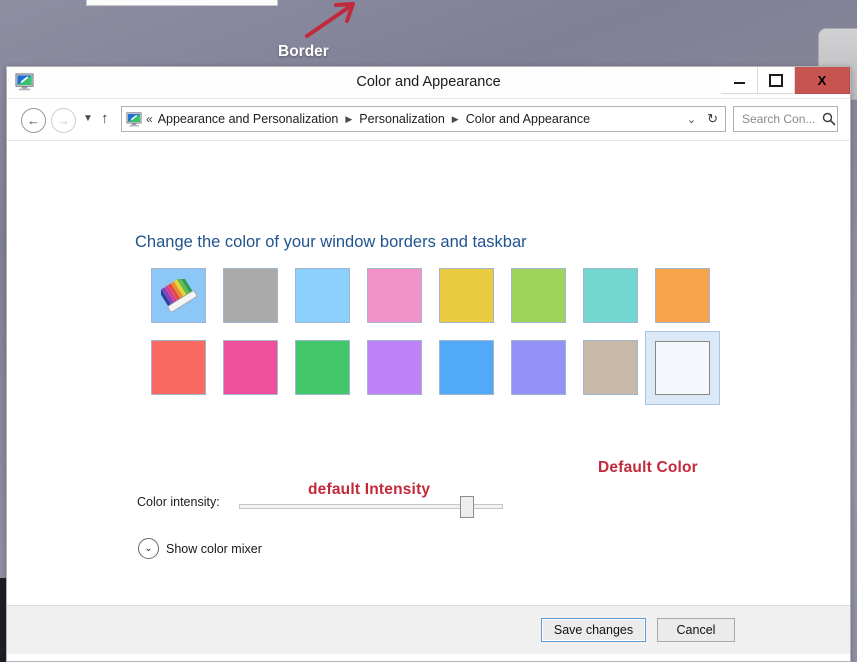 The image size is (857, 662). Describe the element at coordinates (178, 367) in the screenshot. I see `color-swatch-coral-red` at that location.